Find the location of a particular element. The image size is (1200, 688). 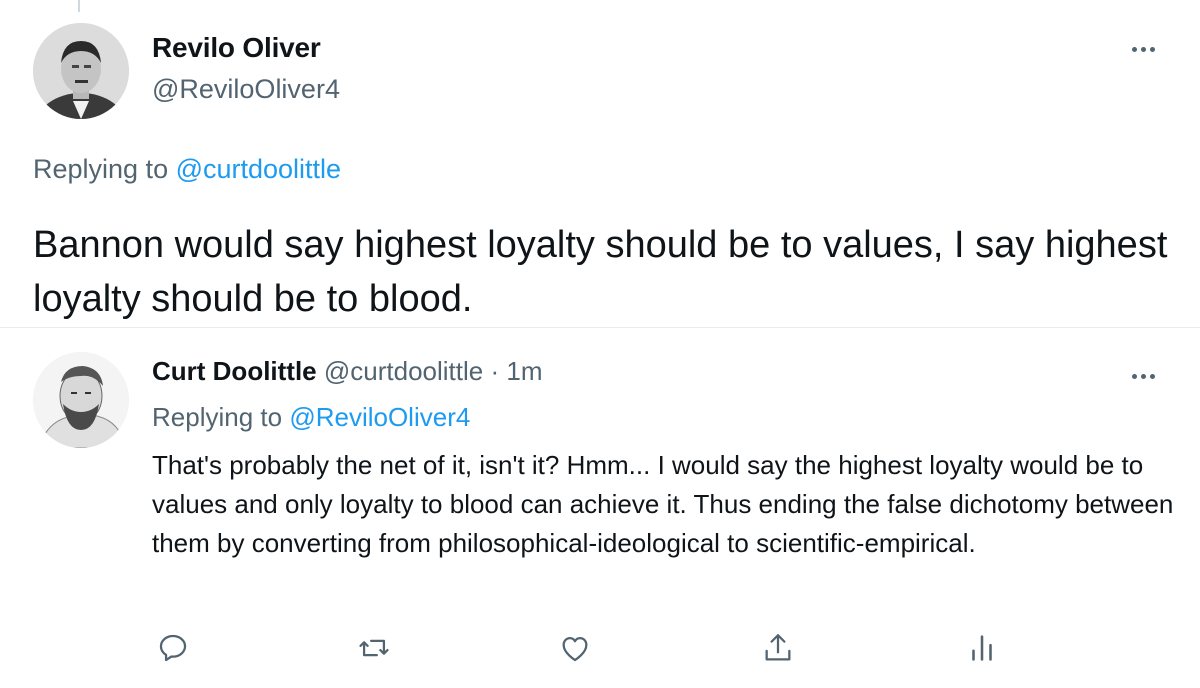

reply-header: Curt Doolittle @curtdoolittle · 1m is located at coordinates (347, 371).